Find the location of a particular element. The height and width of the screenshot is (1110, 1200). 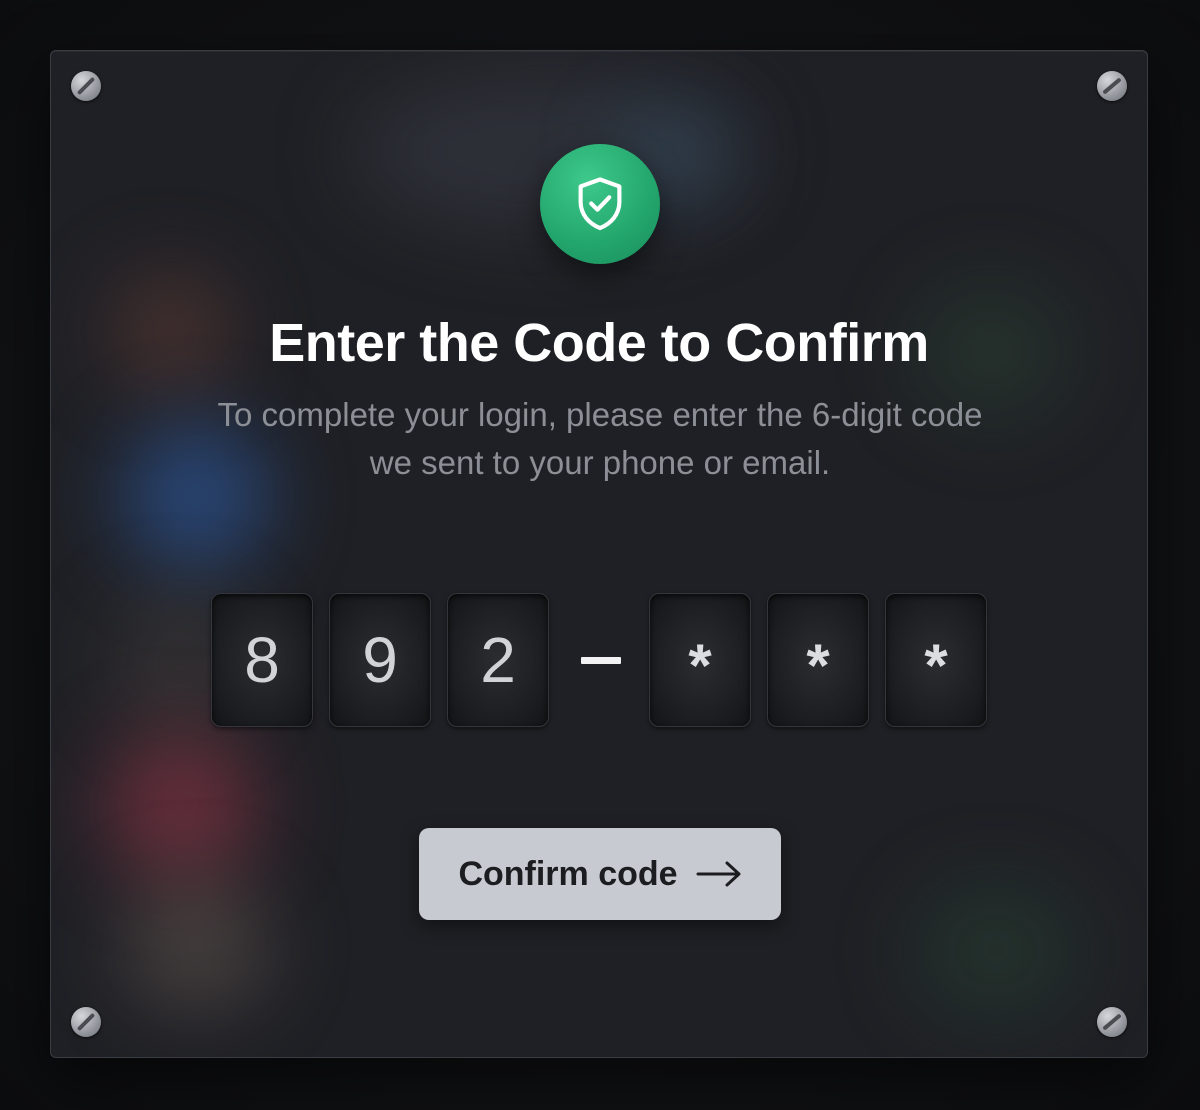

code-digit-2: 9 is located at coordinates (380, 660).